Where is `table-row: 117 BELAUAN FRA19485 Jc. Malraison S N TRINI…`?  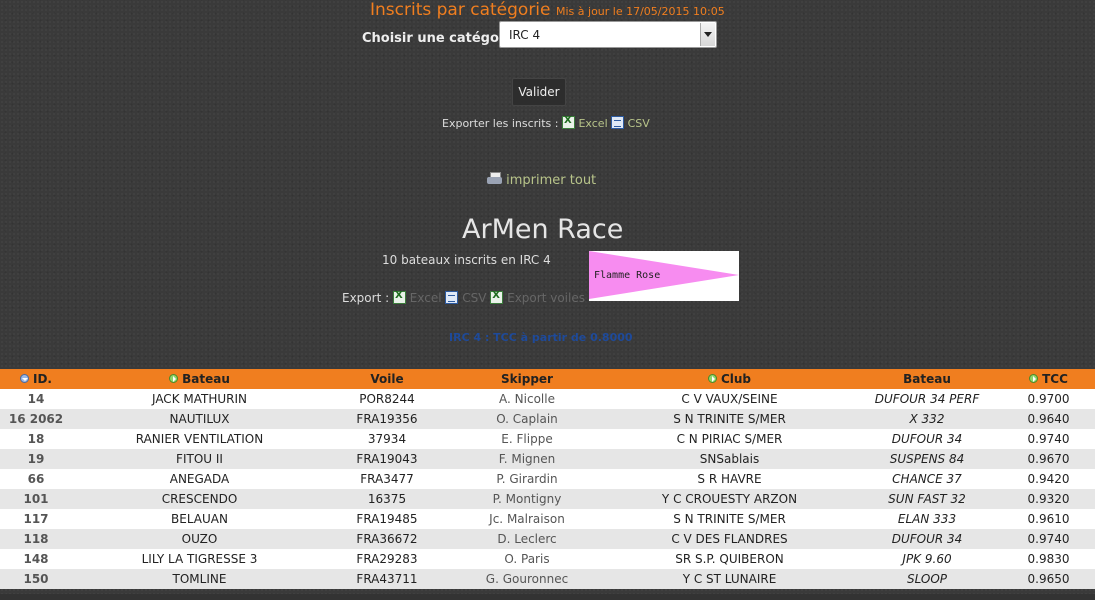
table-row: 117 BELAUAN FRA19485 Jc. Malraison S N TRINI… is located at coordinates (547, 519).